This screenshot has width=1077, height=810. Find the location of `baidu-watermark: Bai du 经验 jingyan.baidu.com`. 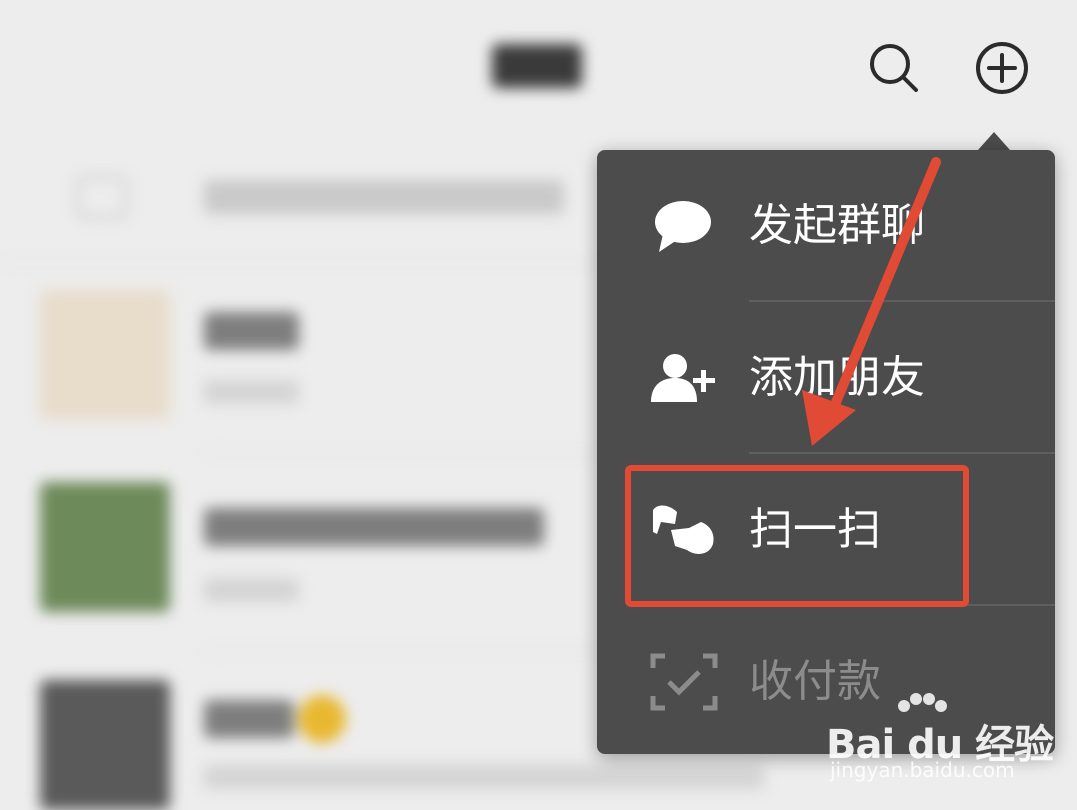

baidu-watermark: Bai du 经验 jingyan.baidu.com is located at coordinates (940, 740).